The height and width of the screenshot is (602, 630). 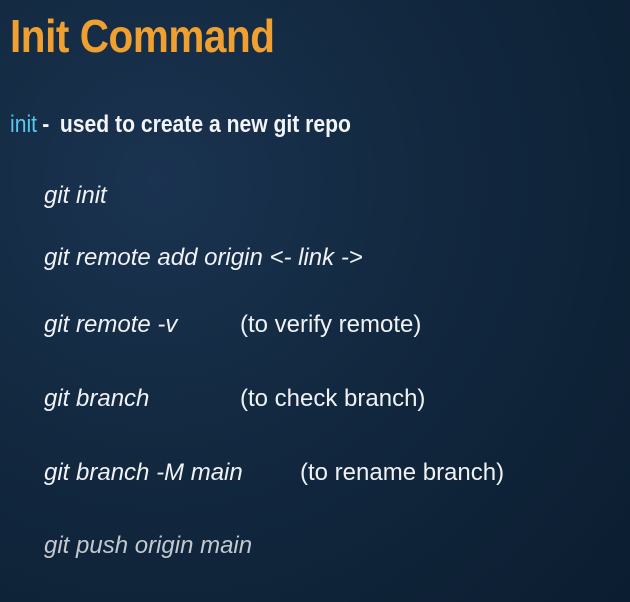 I want to click on command-git-branch-rename: git branch -M main, so click(x=143, y=472).